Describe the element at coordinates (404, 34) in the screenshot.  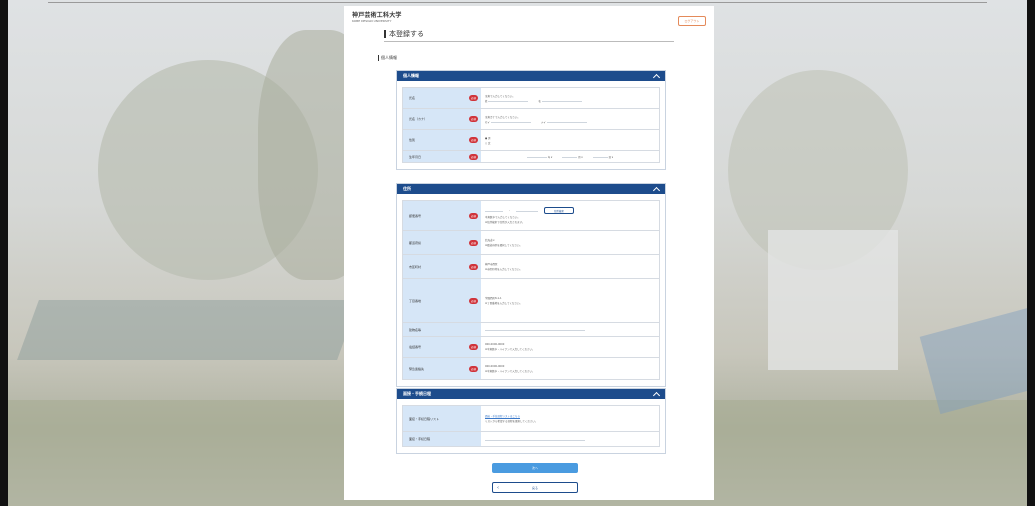
I see `page-title: 本登録する` at that location.